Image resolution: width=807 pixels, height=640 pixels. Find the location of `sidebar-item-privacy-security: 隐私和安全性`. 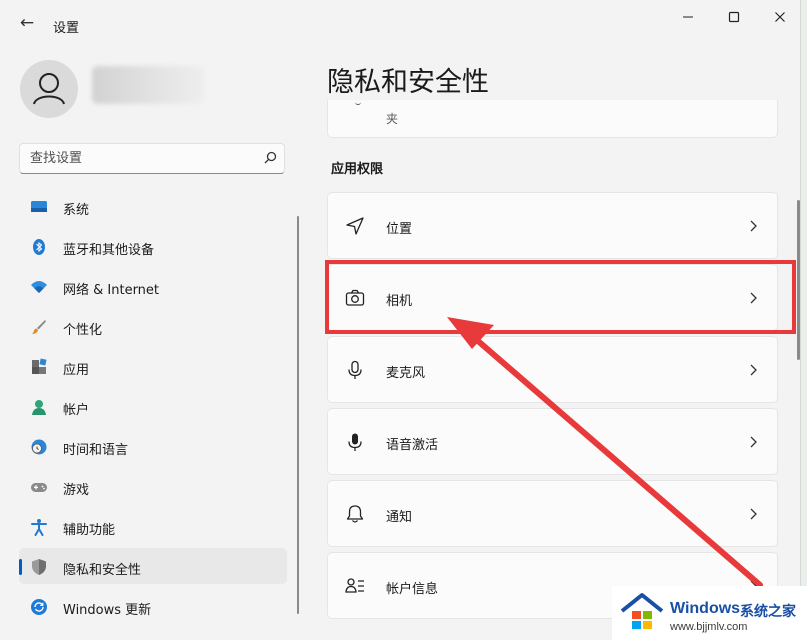

sidebar-item-privacy-security: 隐私和安全性 is located at coordinates (153, 566).